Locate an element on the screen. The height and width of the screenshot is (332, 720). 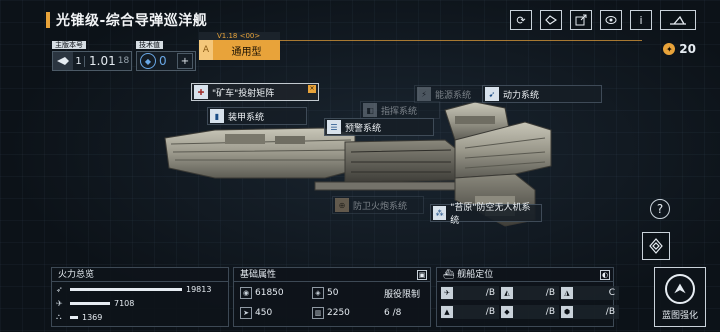
cruiser-icon: ◆ is located at coordinates (507, 312).